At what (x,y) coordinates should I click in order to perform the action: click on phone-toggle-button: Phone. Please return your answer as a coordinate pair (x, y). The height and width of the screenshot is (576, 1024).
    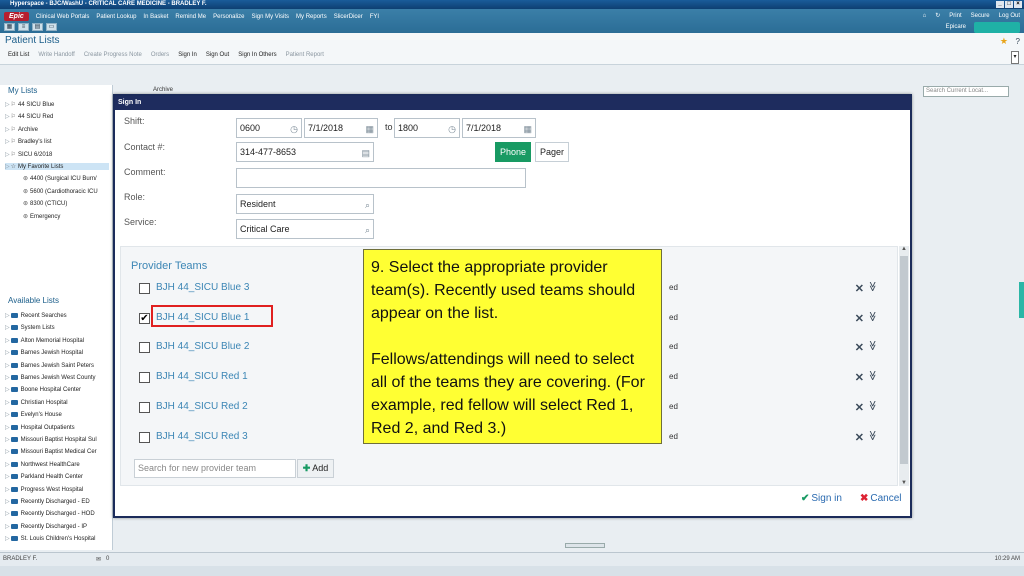
    Looking at the image, I should click on (513, 152).